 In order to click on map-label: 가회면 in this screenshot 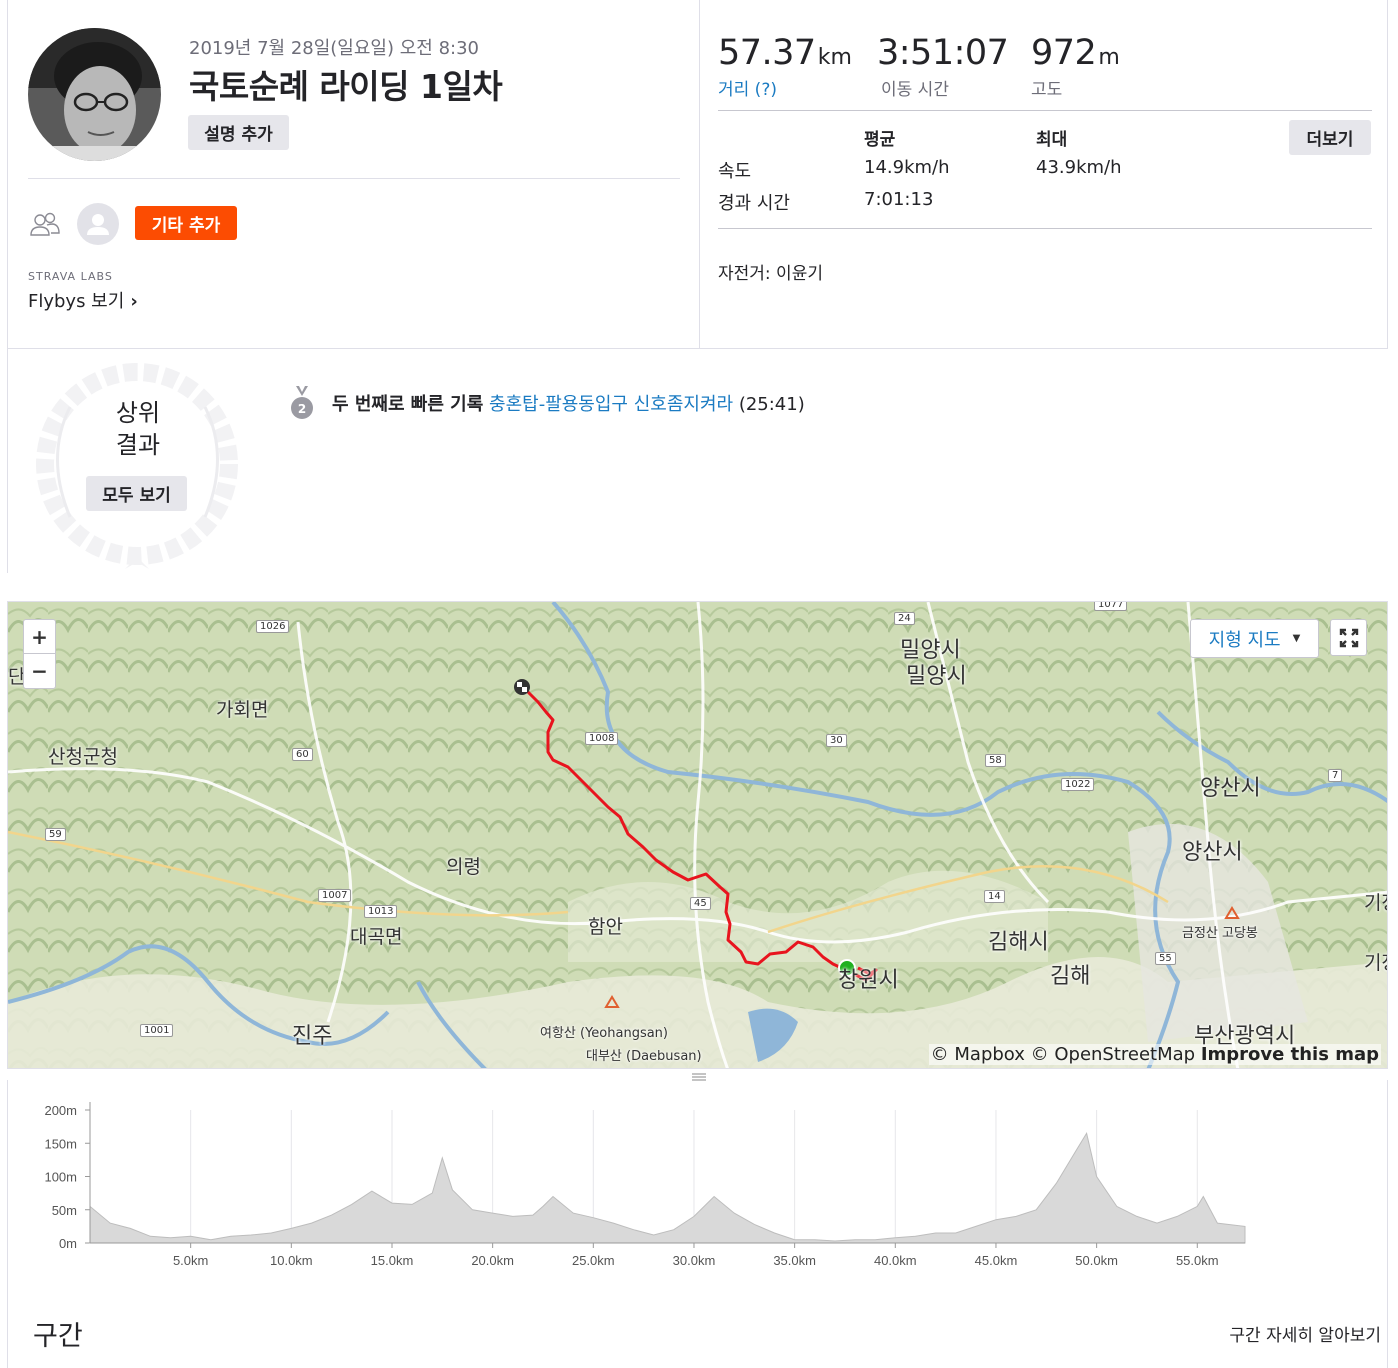, I will do `click(242, 710)`.